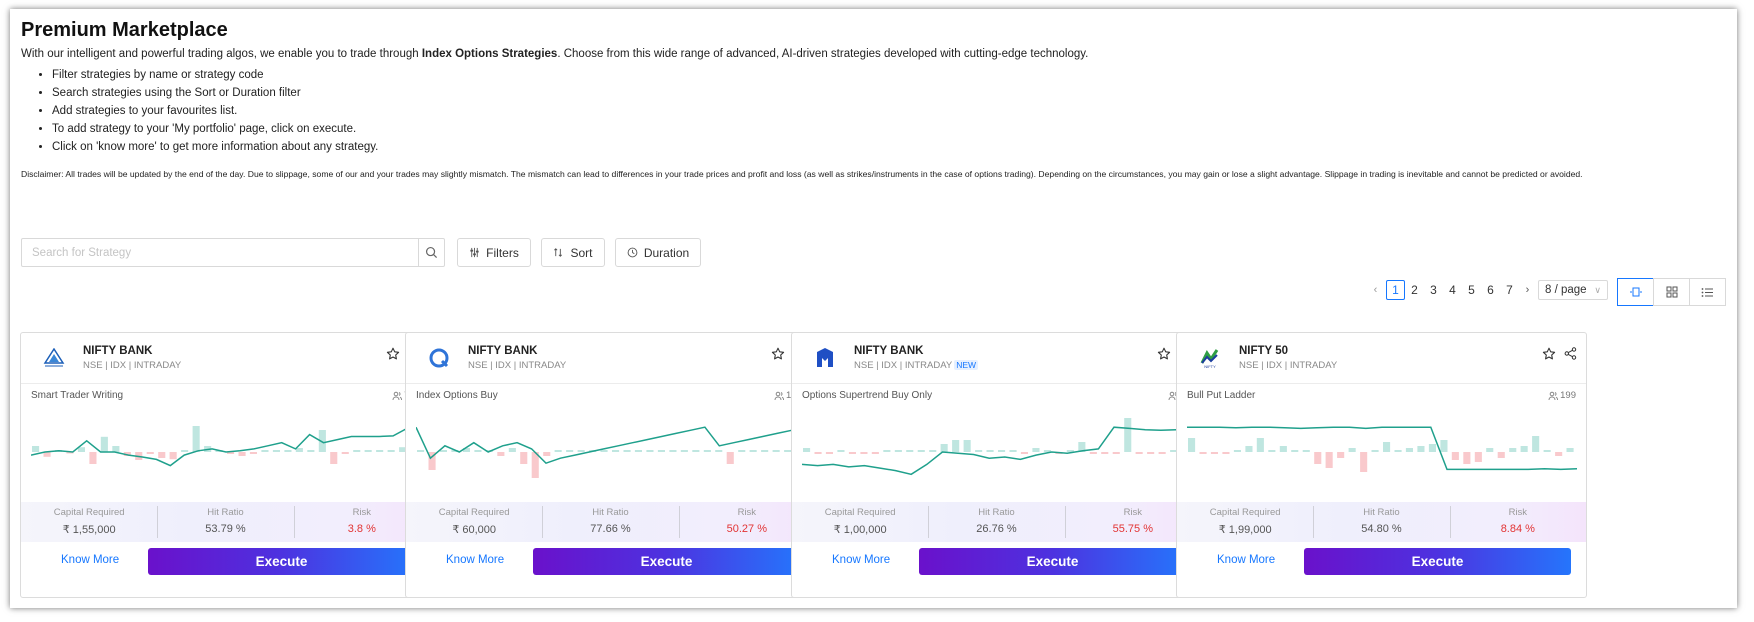  I want to click on page-3: 3, so click(1433, 290).